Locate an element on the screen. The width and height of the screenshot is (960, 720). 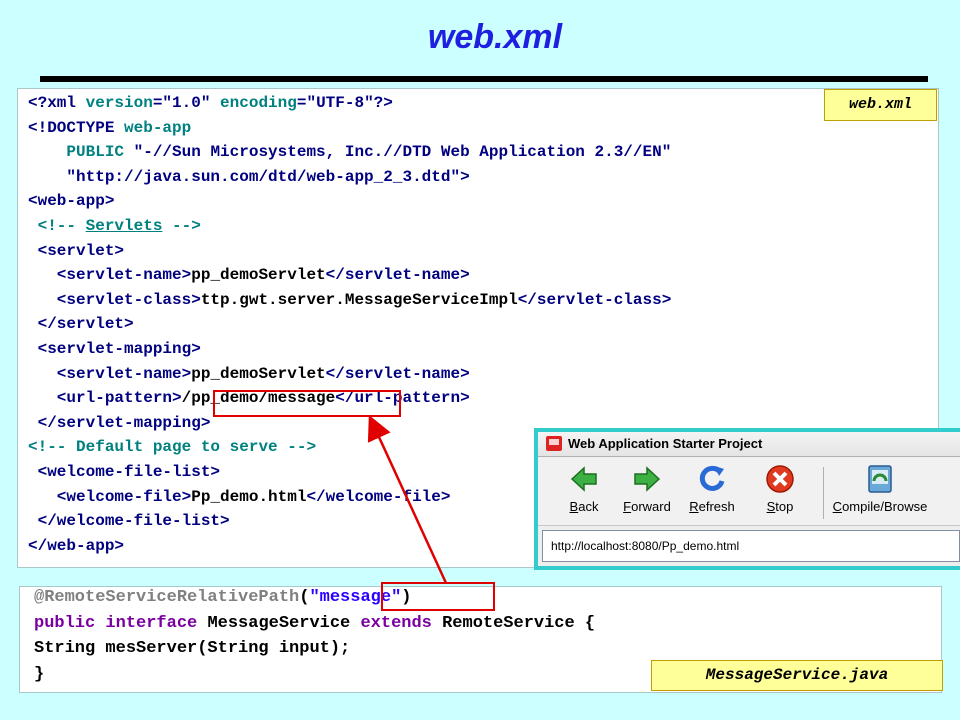
web-xml-file-label: web.xml is located at coordinates (880, 105).